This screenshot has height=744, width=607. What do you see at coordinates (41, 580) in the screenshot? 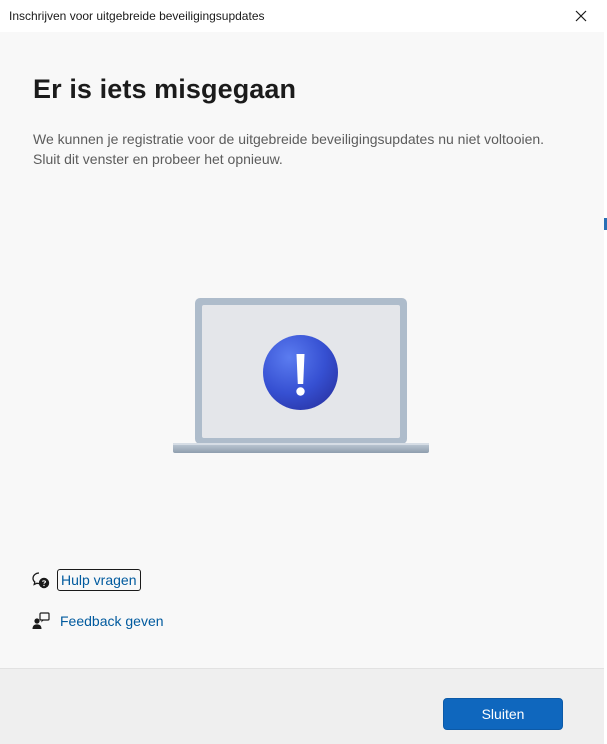
I see `help-chat-icon` at bounding box center [41, 580].